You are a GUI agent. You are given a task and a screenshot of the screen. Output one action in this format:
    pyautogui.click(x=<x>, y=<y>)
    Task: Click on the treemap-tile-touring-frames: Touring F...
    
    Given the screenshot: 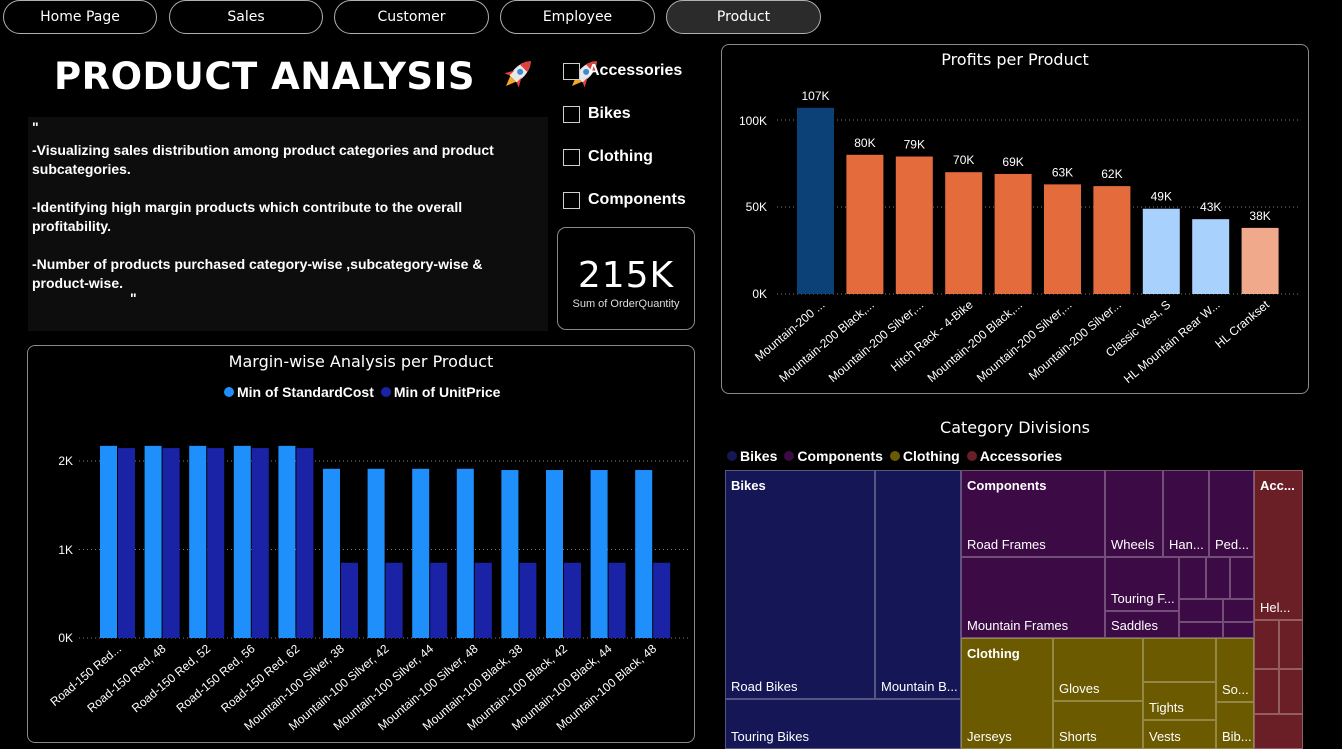 What is the action you would take?
    pyautogui.click(x=1142, y=584)
    